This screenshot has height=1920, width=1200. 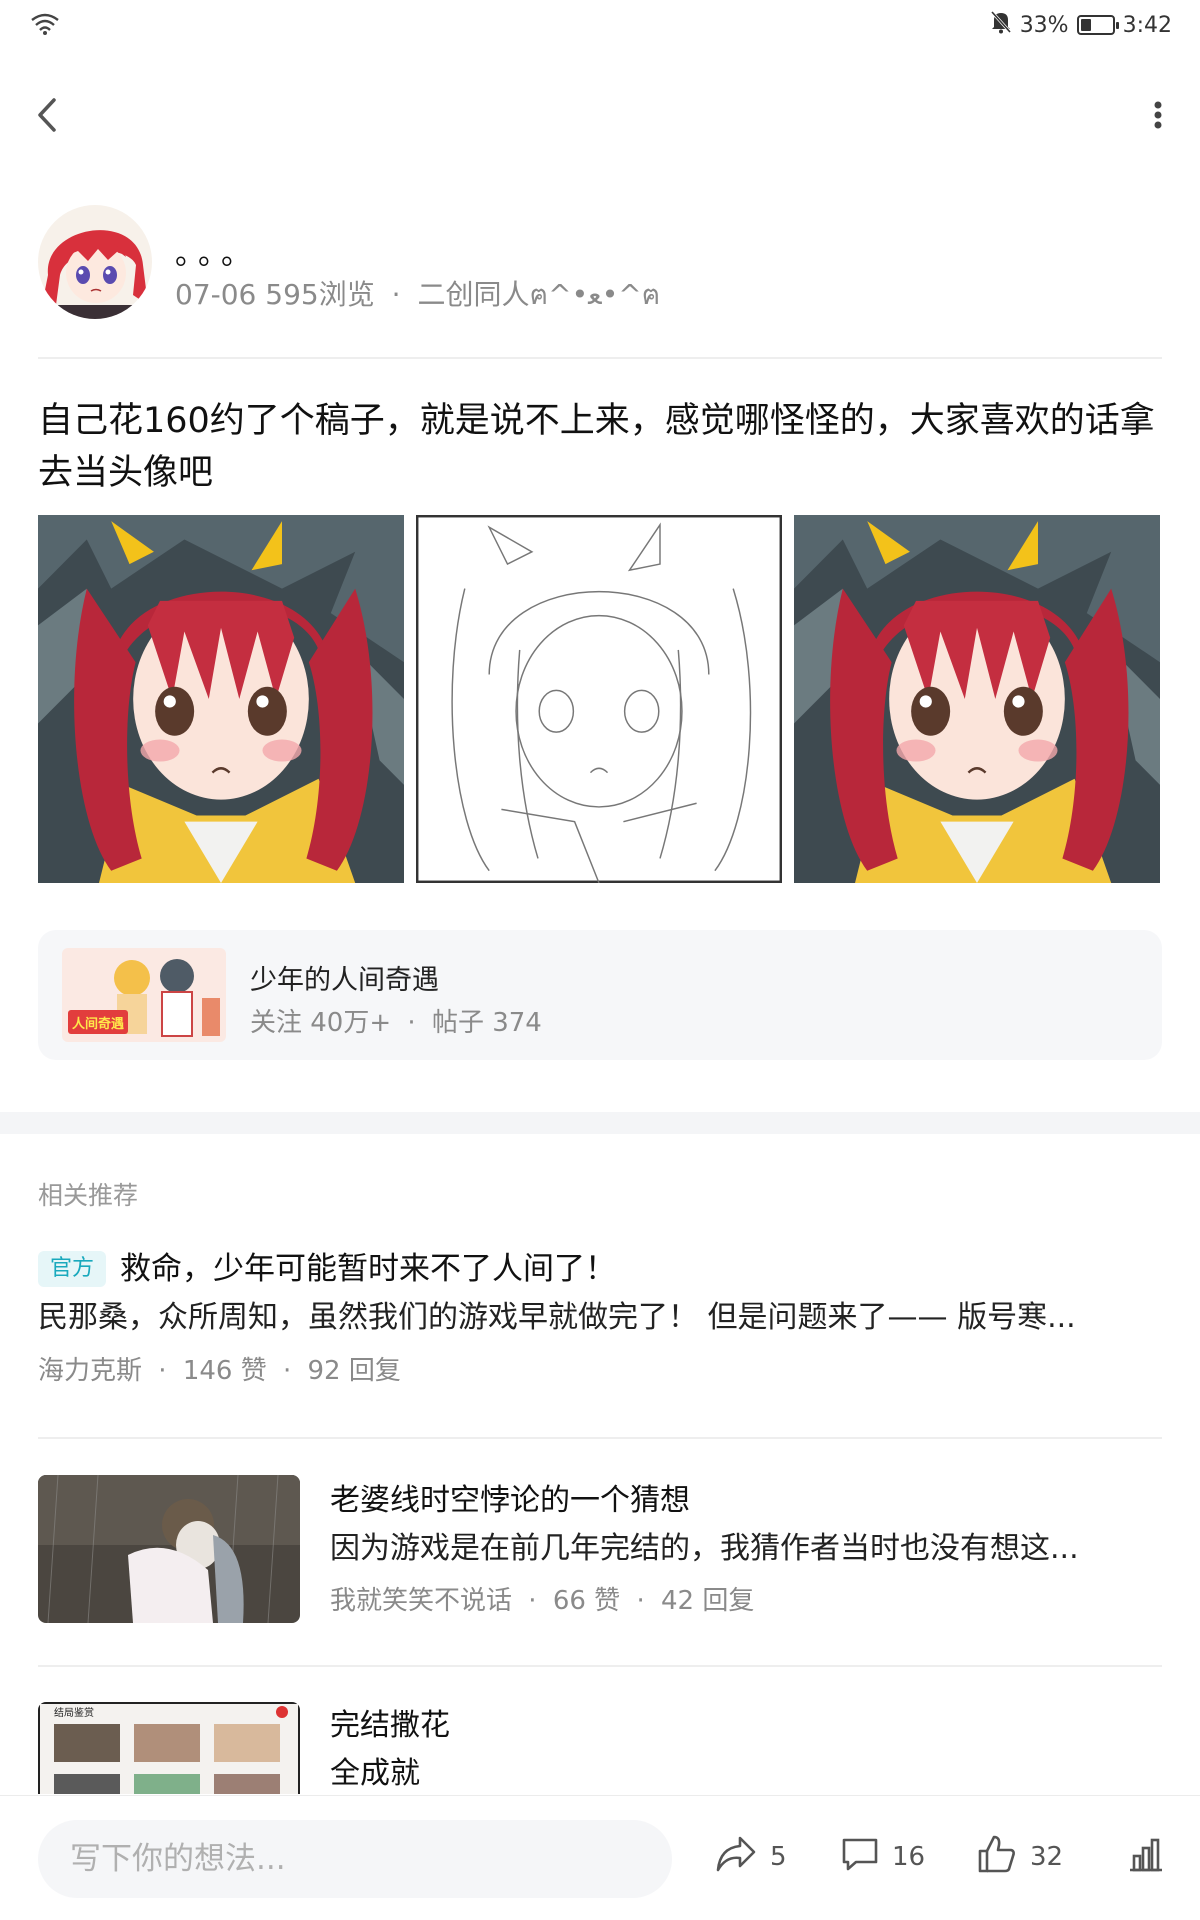 I want to click on related-item-title: 救命，少年可能暂时来不了人间了！, so click(x=368, y=1269).